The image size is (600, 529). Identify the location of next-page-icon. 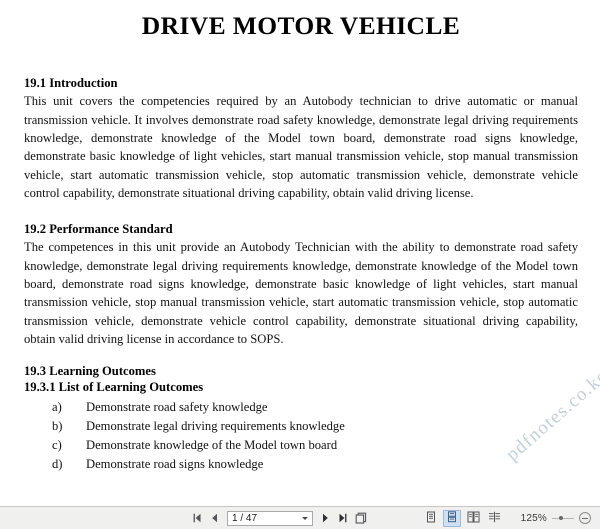
(325, 518).